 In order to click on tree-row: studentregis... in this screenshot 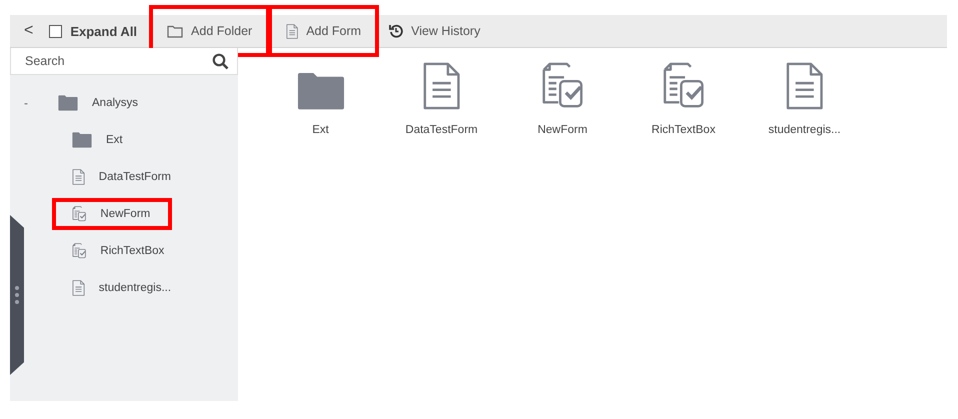, I will do `click(123, 288)`.